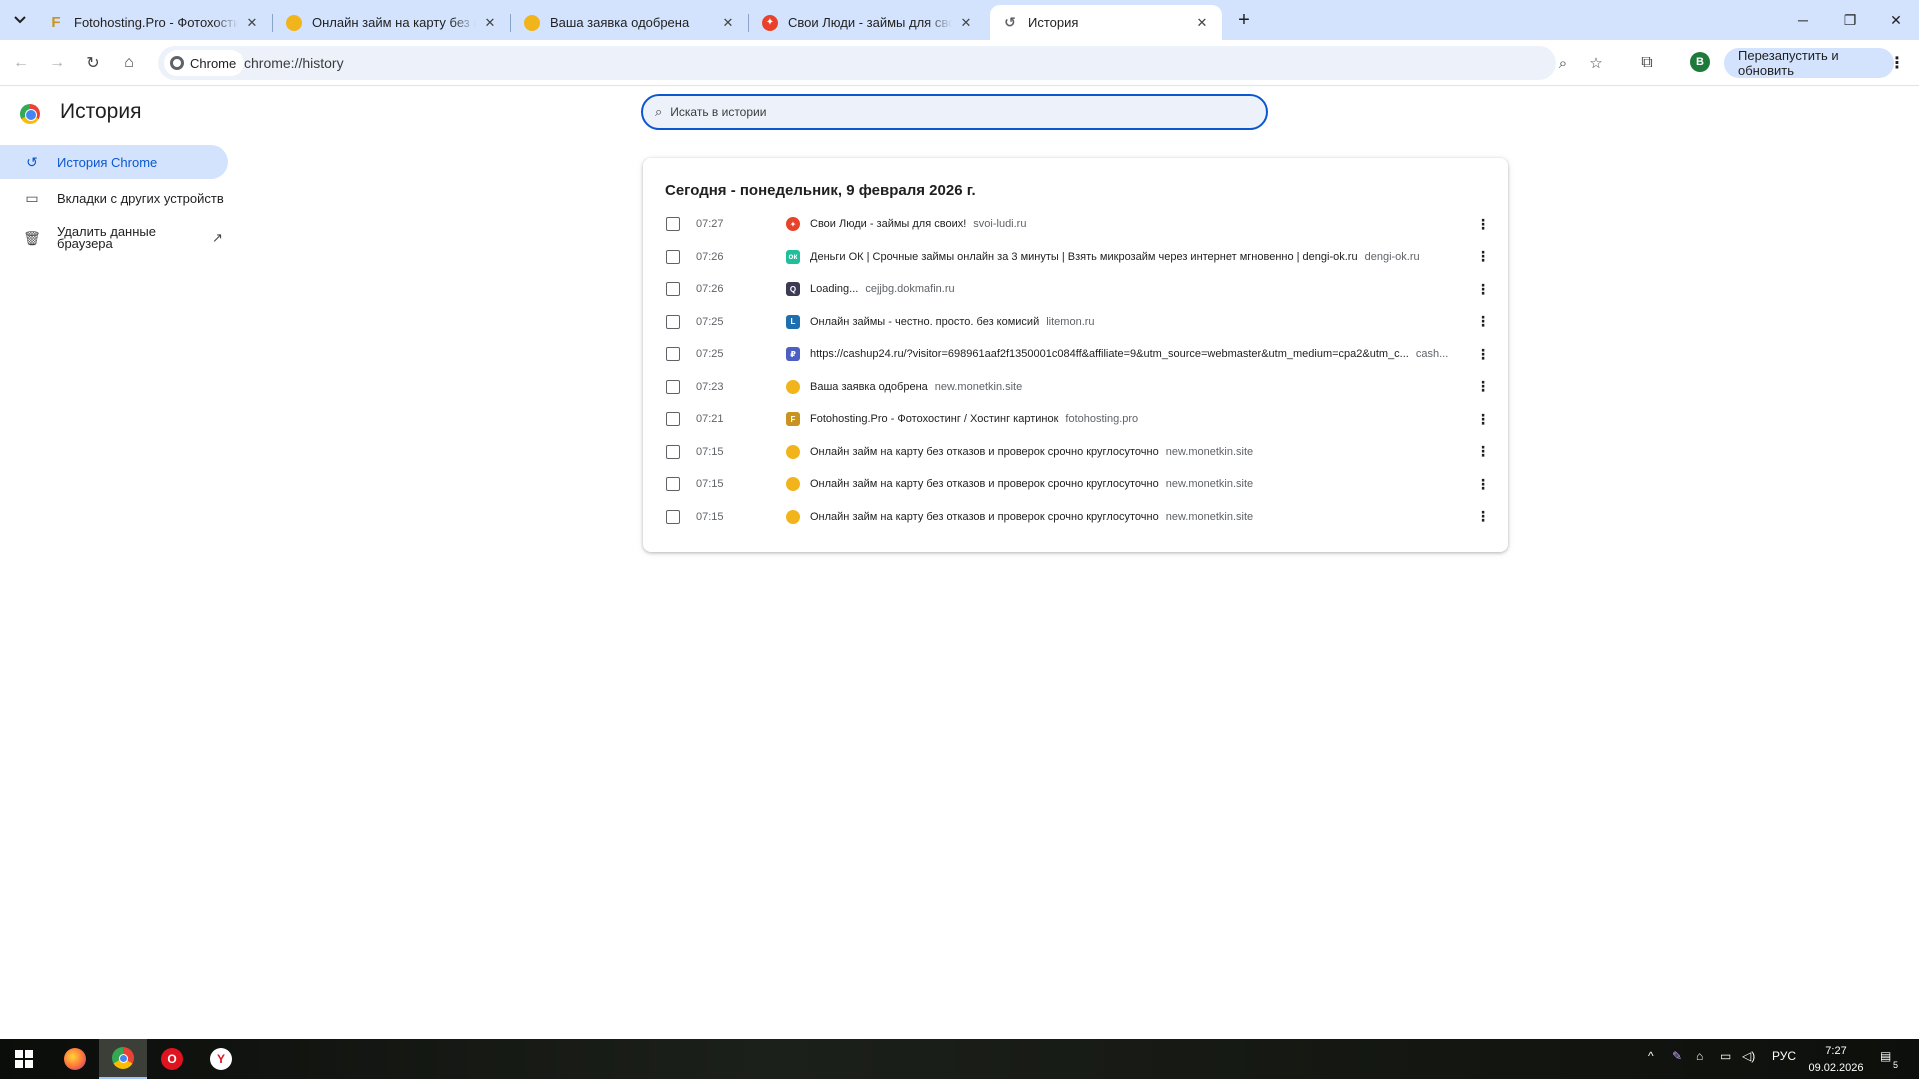 The height and width of the screenshot is (1079, 1919). I want to click on sidebar-item-label: История Chrome, so click(107, 162).